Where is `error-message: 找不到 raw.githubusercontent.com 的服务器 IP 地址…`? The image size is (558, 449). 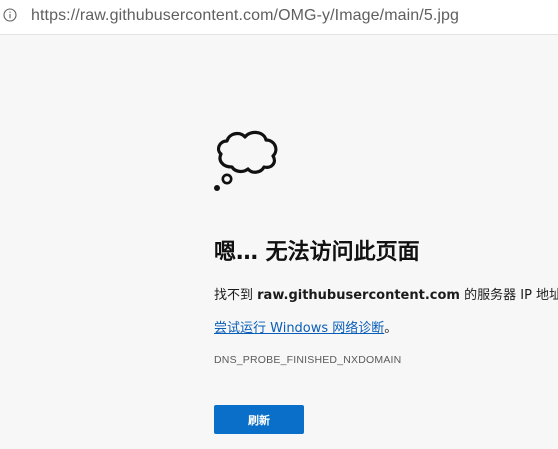
error-message: 找不到 raw.githubusercontent.com 的服务器 IP 地址… is located at coordinates (386, 293).